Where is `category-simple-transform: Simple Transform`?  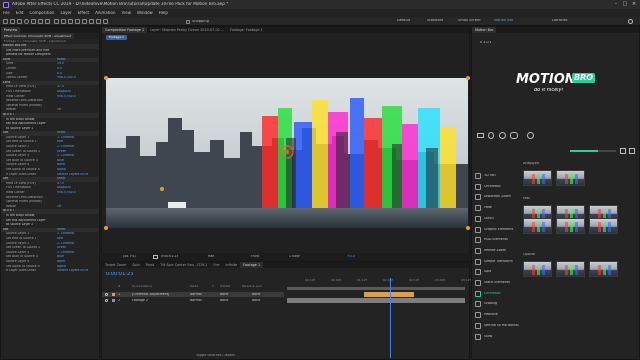
category-simple-transform: Simple Transform is located at coordinates (497, 262).